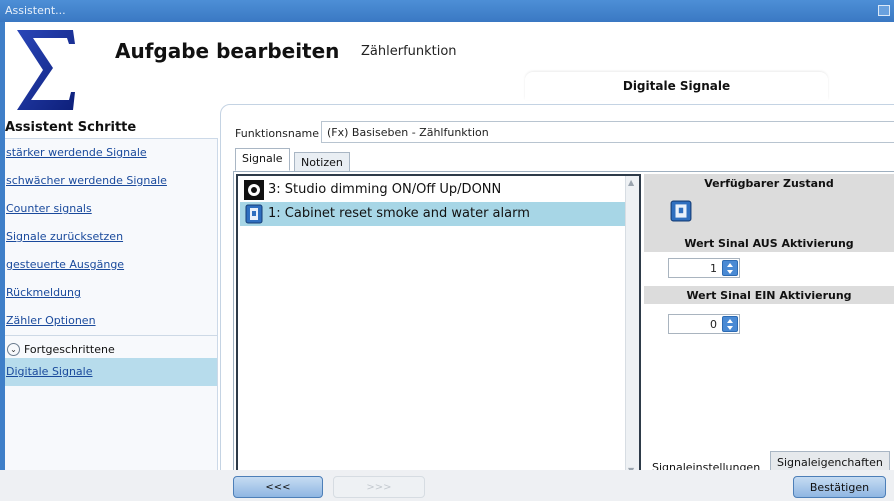 This screenshot has width=894, height=501. Describe the element at coordinates (704, 324) in the screenshot. I see `on-value-stepper: 0` at that location.